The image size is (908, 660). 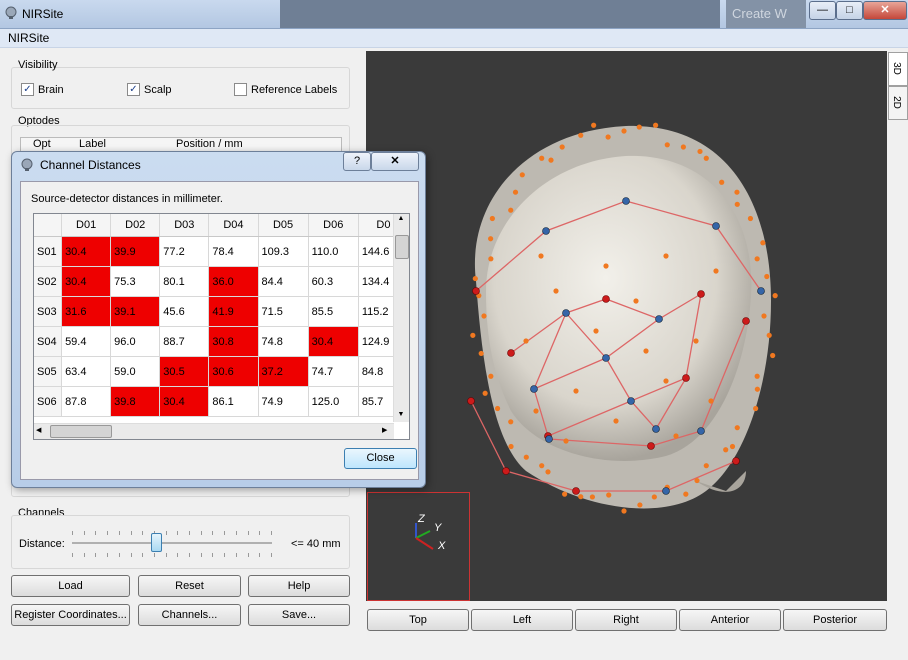 What do you see at coordinates (86, 311) in the screenshot?
I see `distance-cell: 31.6` at bounding box center [86, 311].